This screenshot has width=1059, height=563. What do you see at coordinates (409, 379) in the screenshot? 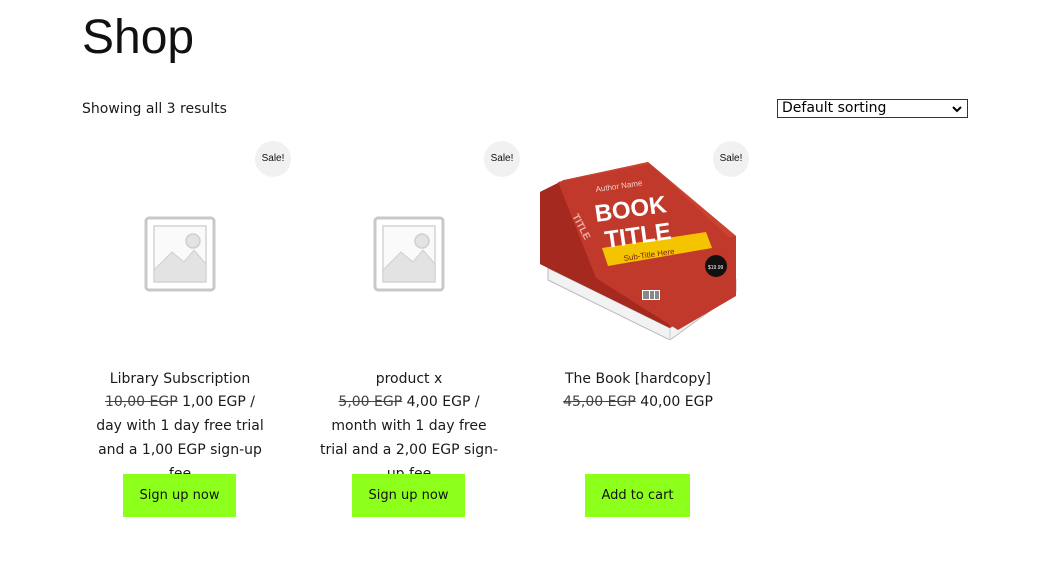
I see `product-name: product x` at bounding box center [409, 379].